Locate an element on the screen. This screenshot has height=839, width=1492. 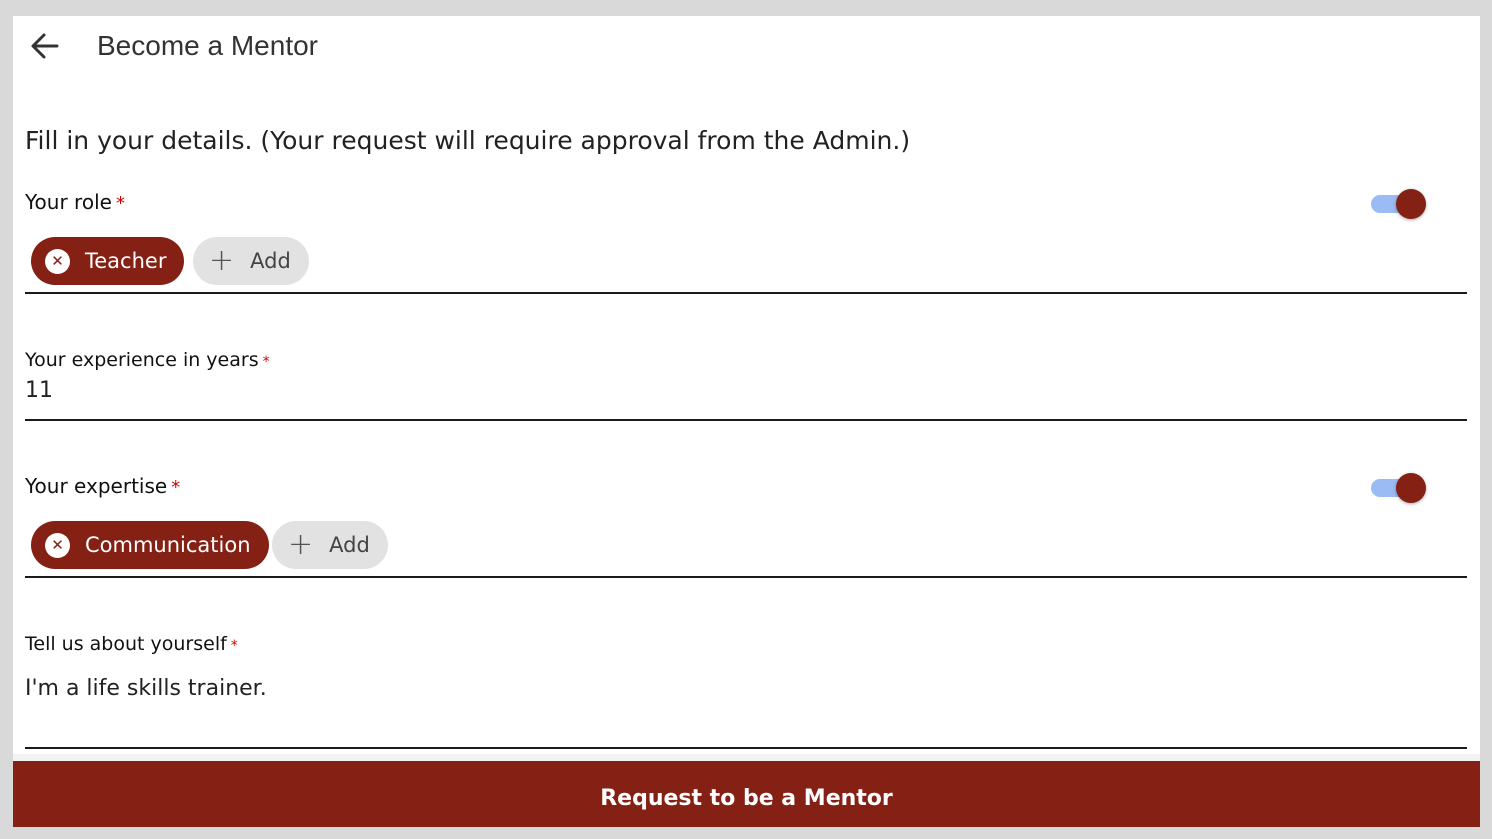
back-button is located at coordinates (45, 46).